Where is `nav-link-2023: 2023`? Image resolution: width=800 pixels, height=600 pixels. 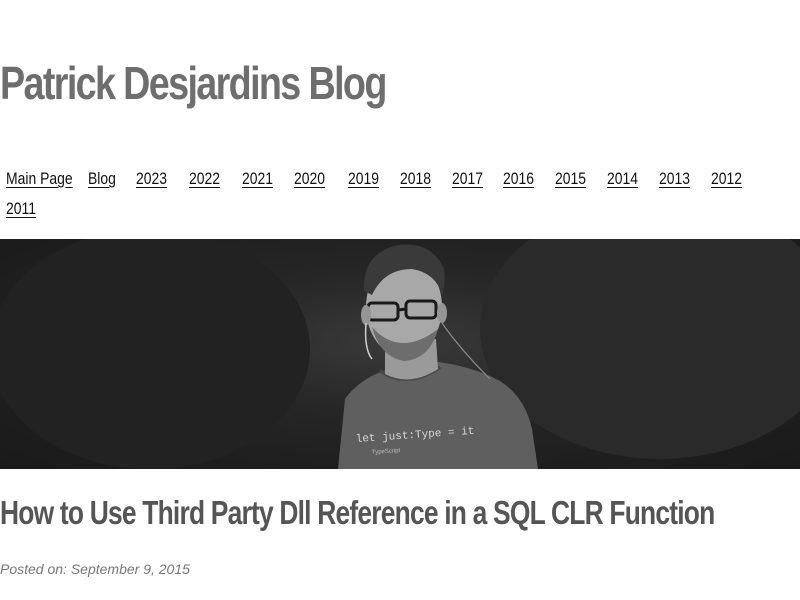 nav-link-2023: 2023 is located at coordinates (152, 179).